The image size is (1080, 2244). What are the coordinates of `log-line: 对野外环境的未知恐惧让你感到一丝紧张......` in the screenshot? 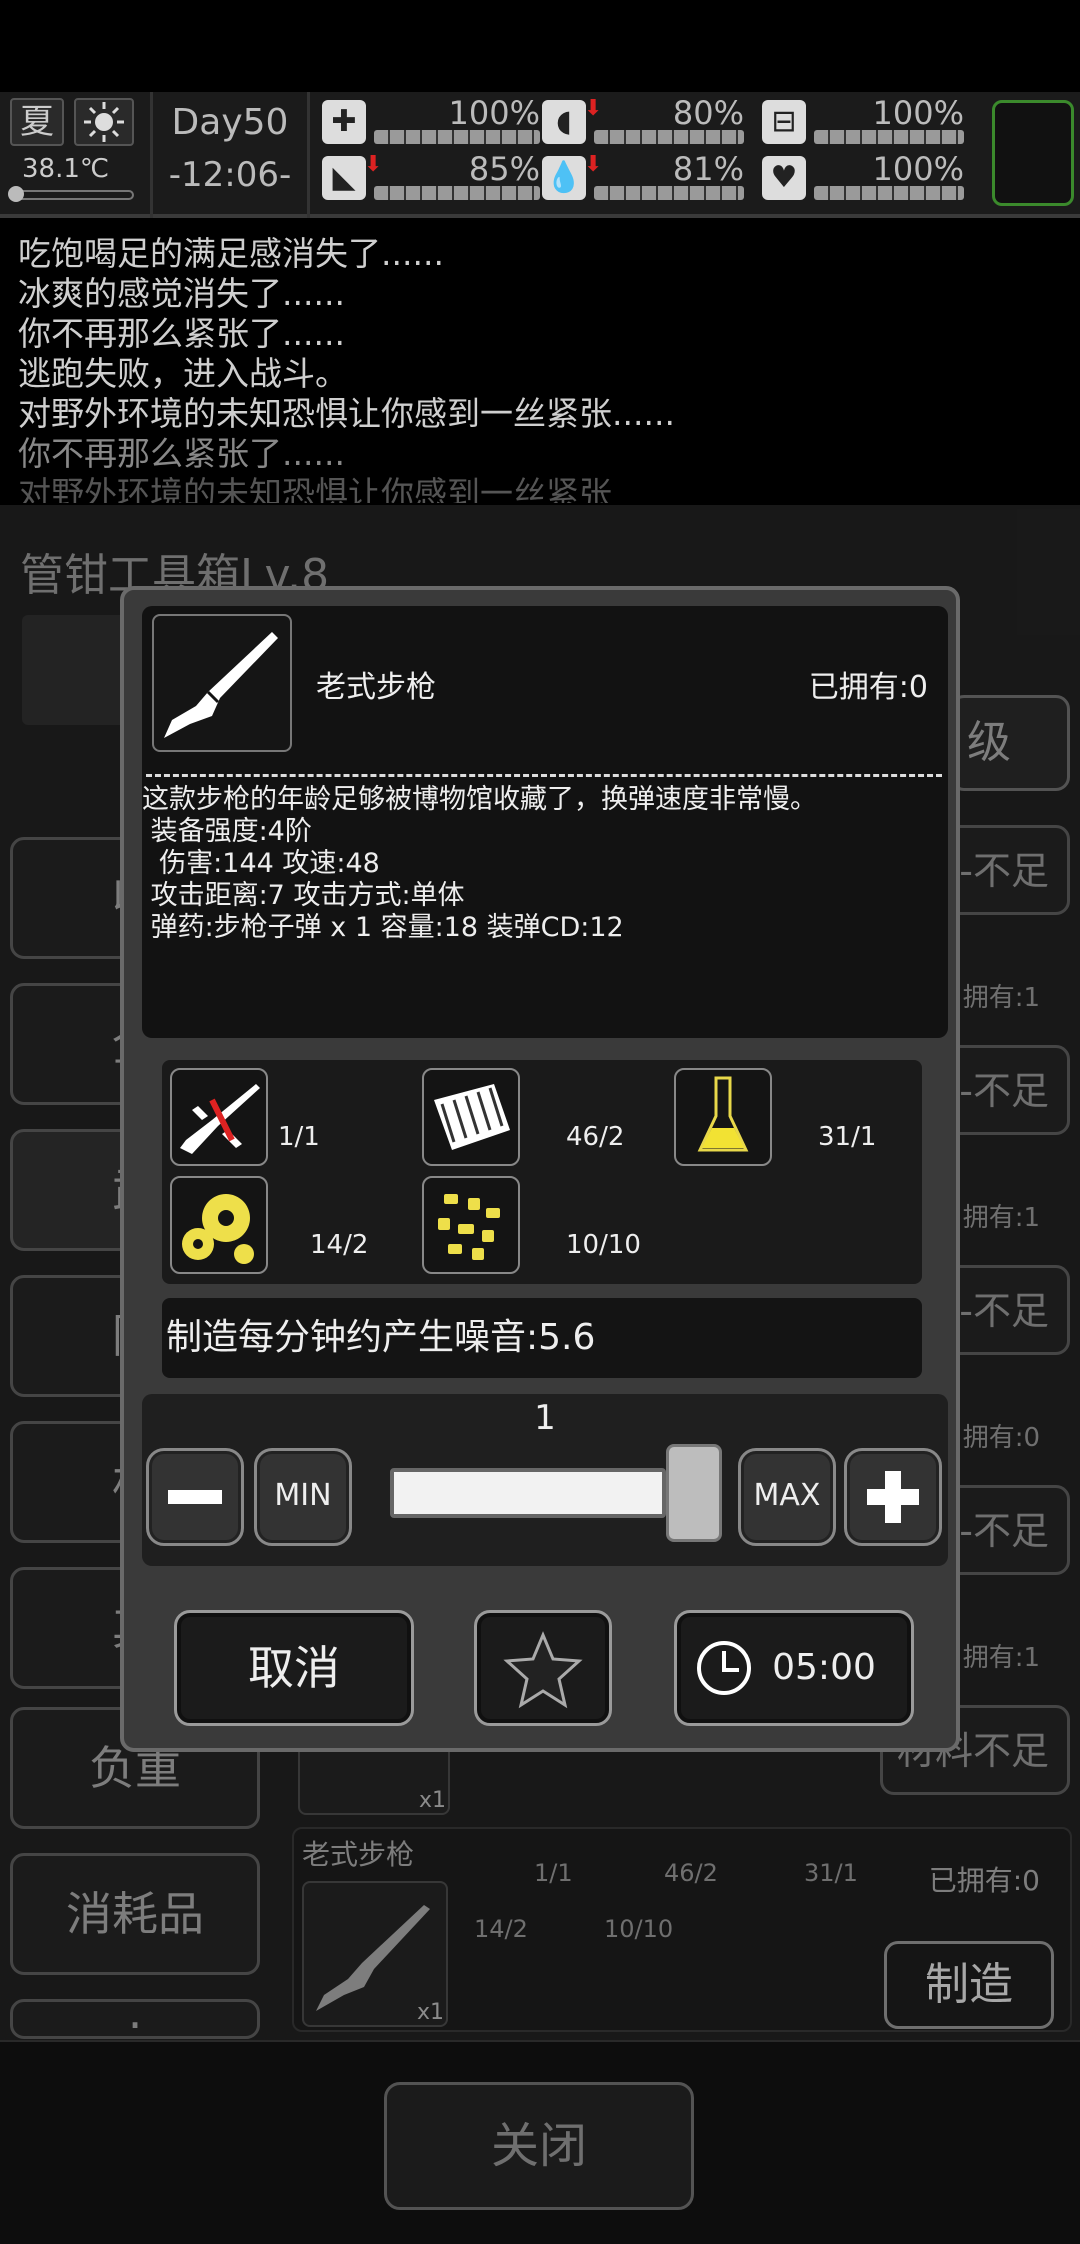 It's located at (346, 413).